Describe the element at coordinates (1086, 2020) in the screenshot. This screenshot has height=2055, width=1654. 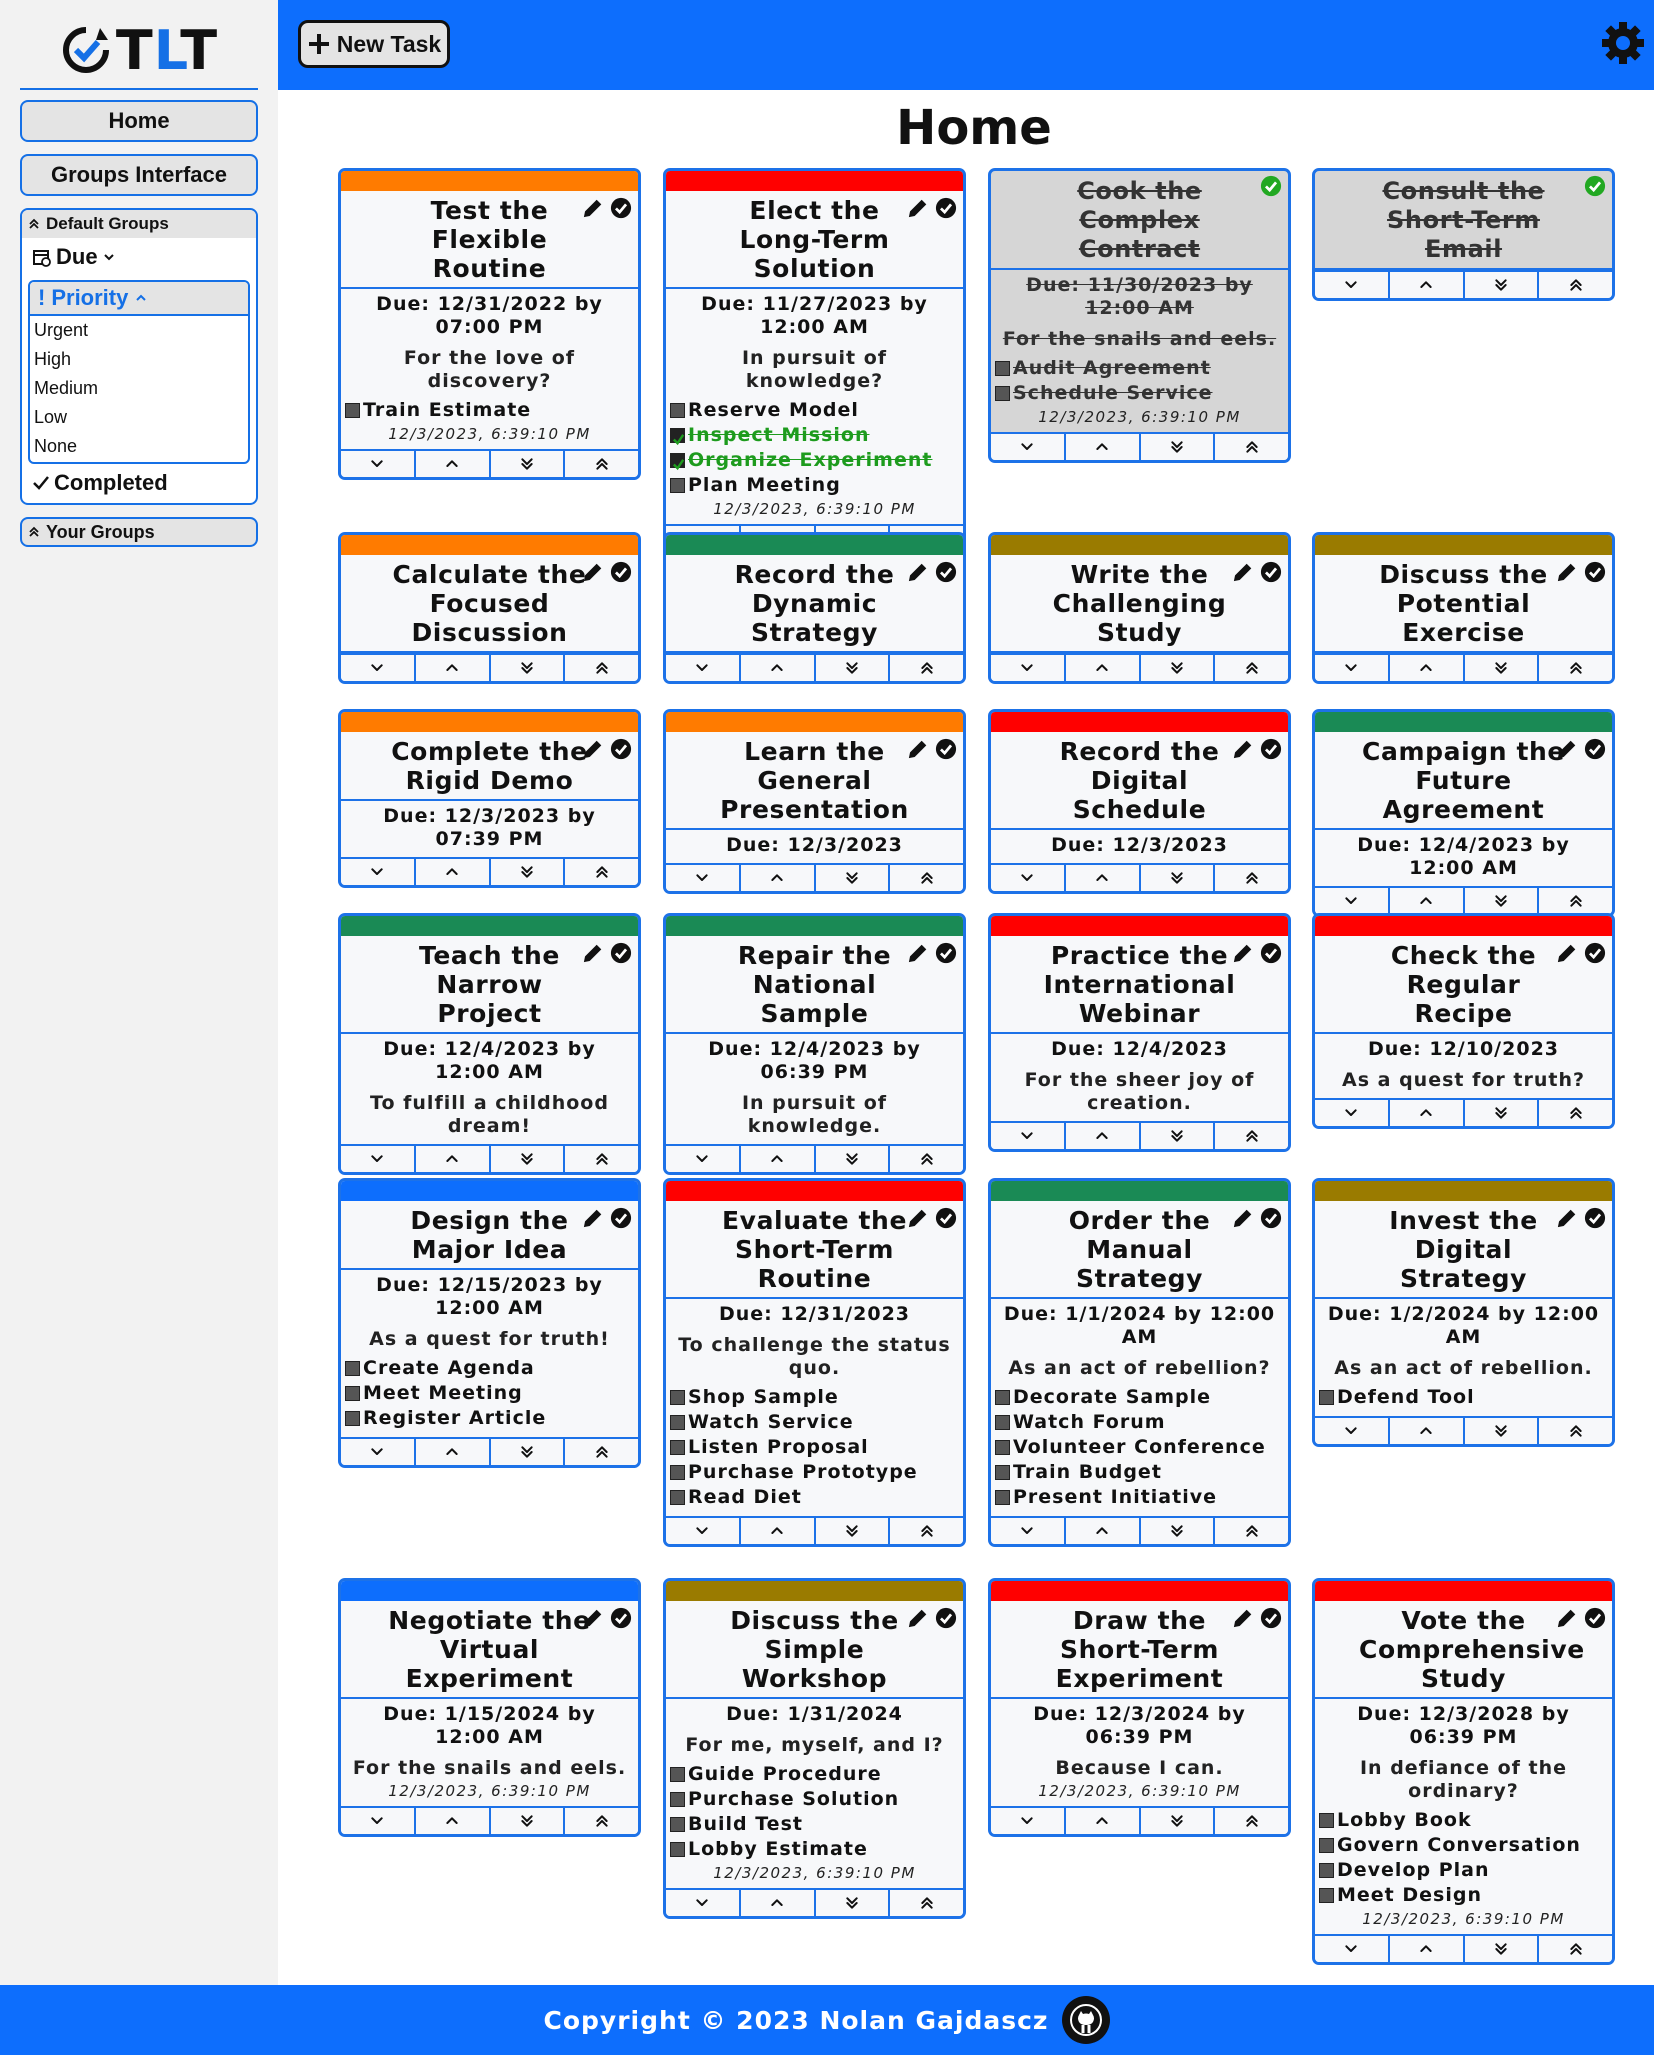
I see `github-icon` at that location.